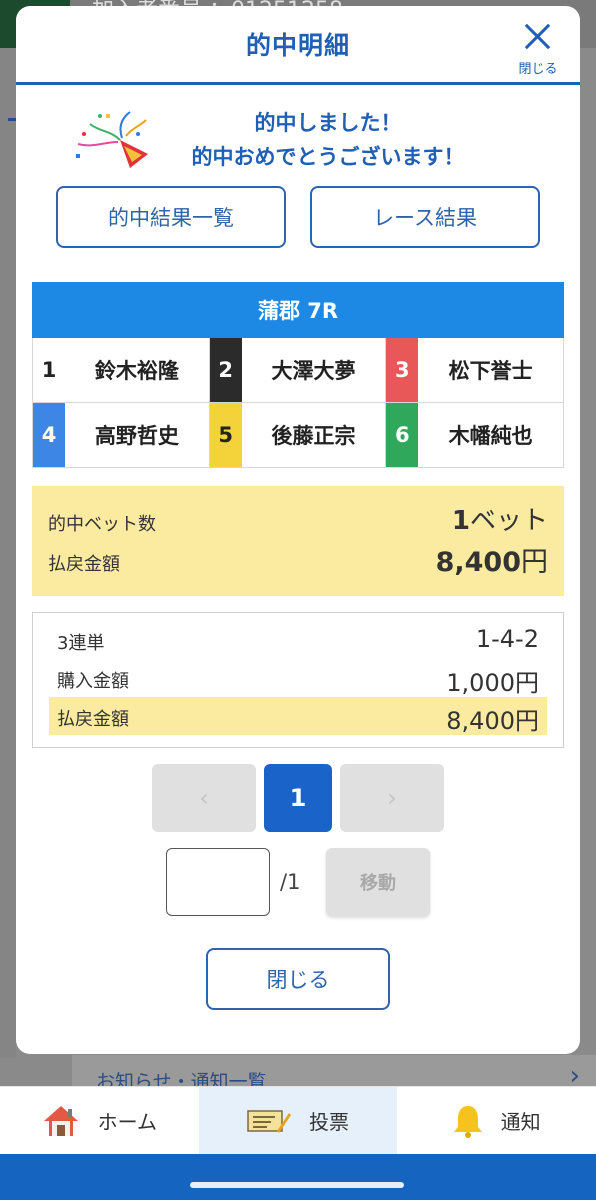  I want to click on purchase-row: 購入金額 1,000円, so click(298, 678).